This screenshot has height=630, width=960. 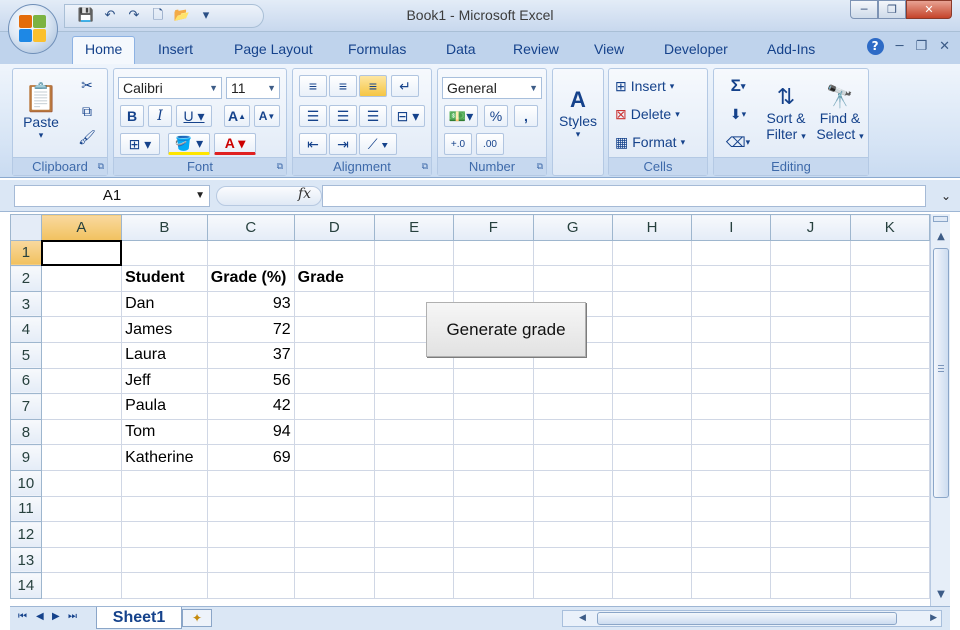 I want to click on cell-e13, so click(x=414, y=560).